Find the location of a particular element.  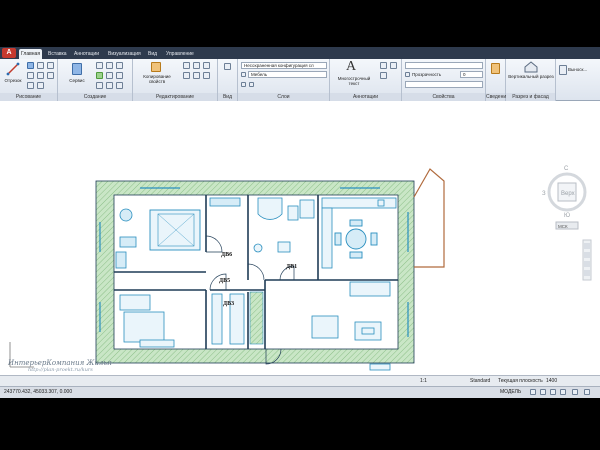

panel-layers-label: Слои is located at coordinates (283, 97).